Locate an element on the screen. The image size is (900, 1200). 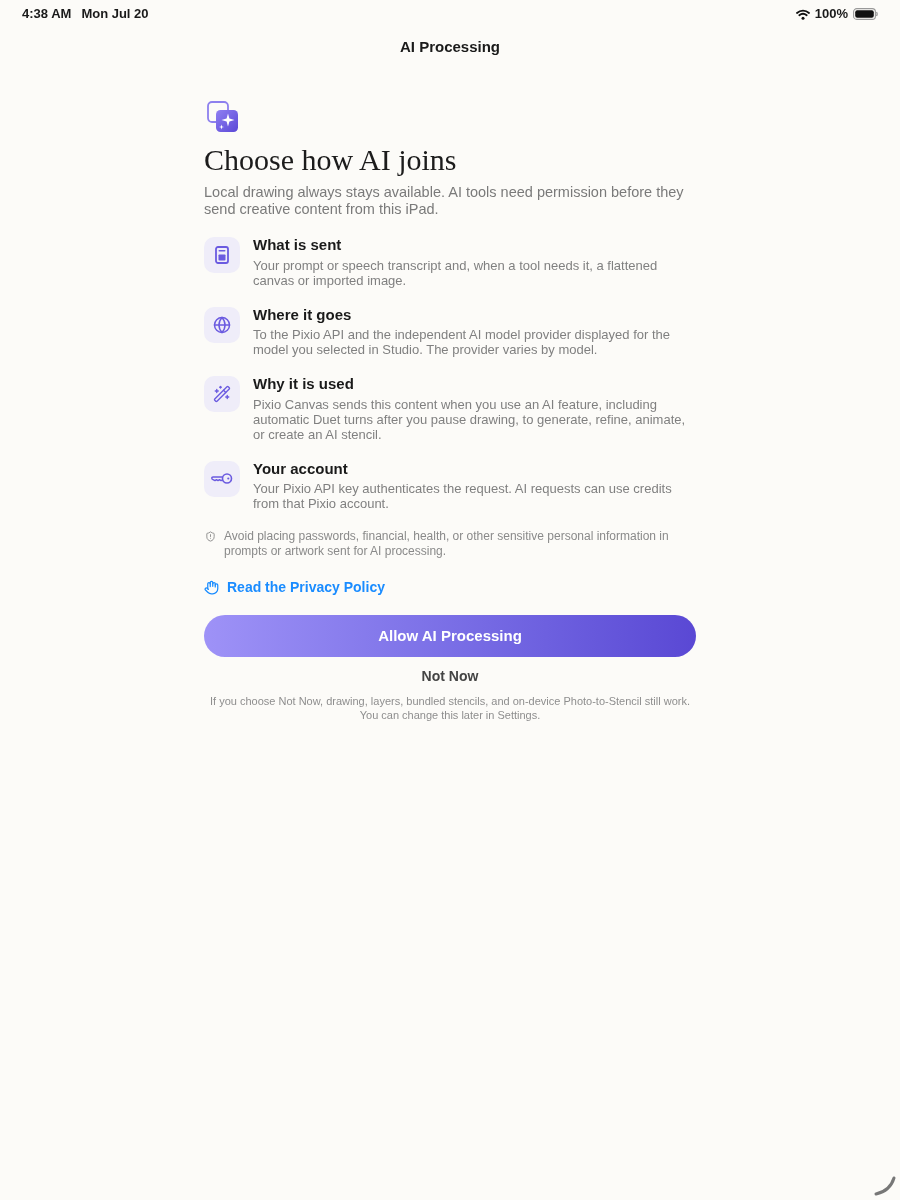
sparkle-layers-icon is located at coordinates (223, 117).